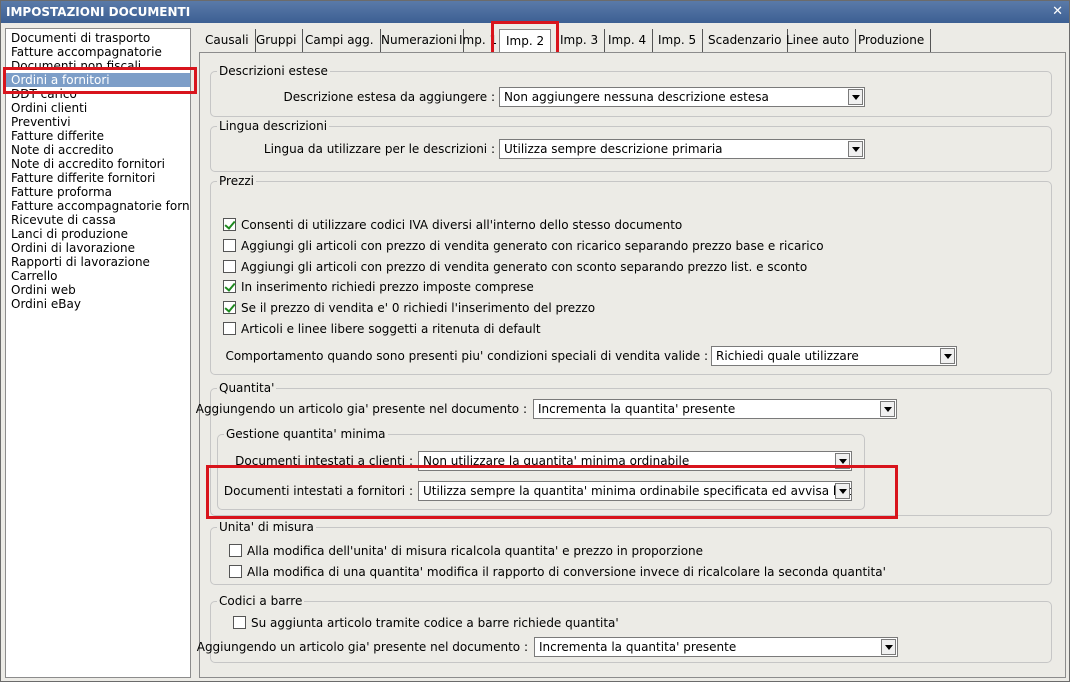 This screenshot has width=1070, height=682. Describe the element at coordinates (389, 97) in the screenshot. I see `descrizione-estesa-label: Descrizione estesa da aggiungere :` at that location.